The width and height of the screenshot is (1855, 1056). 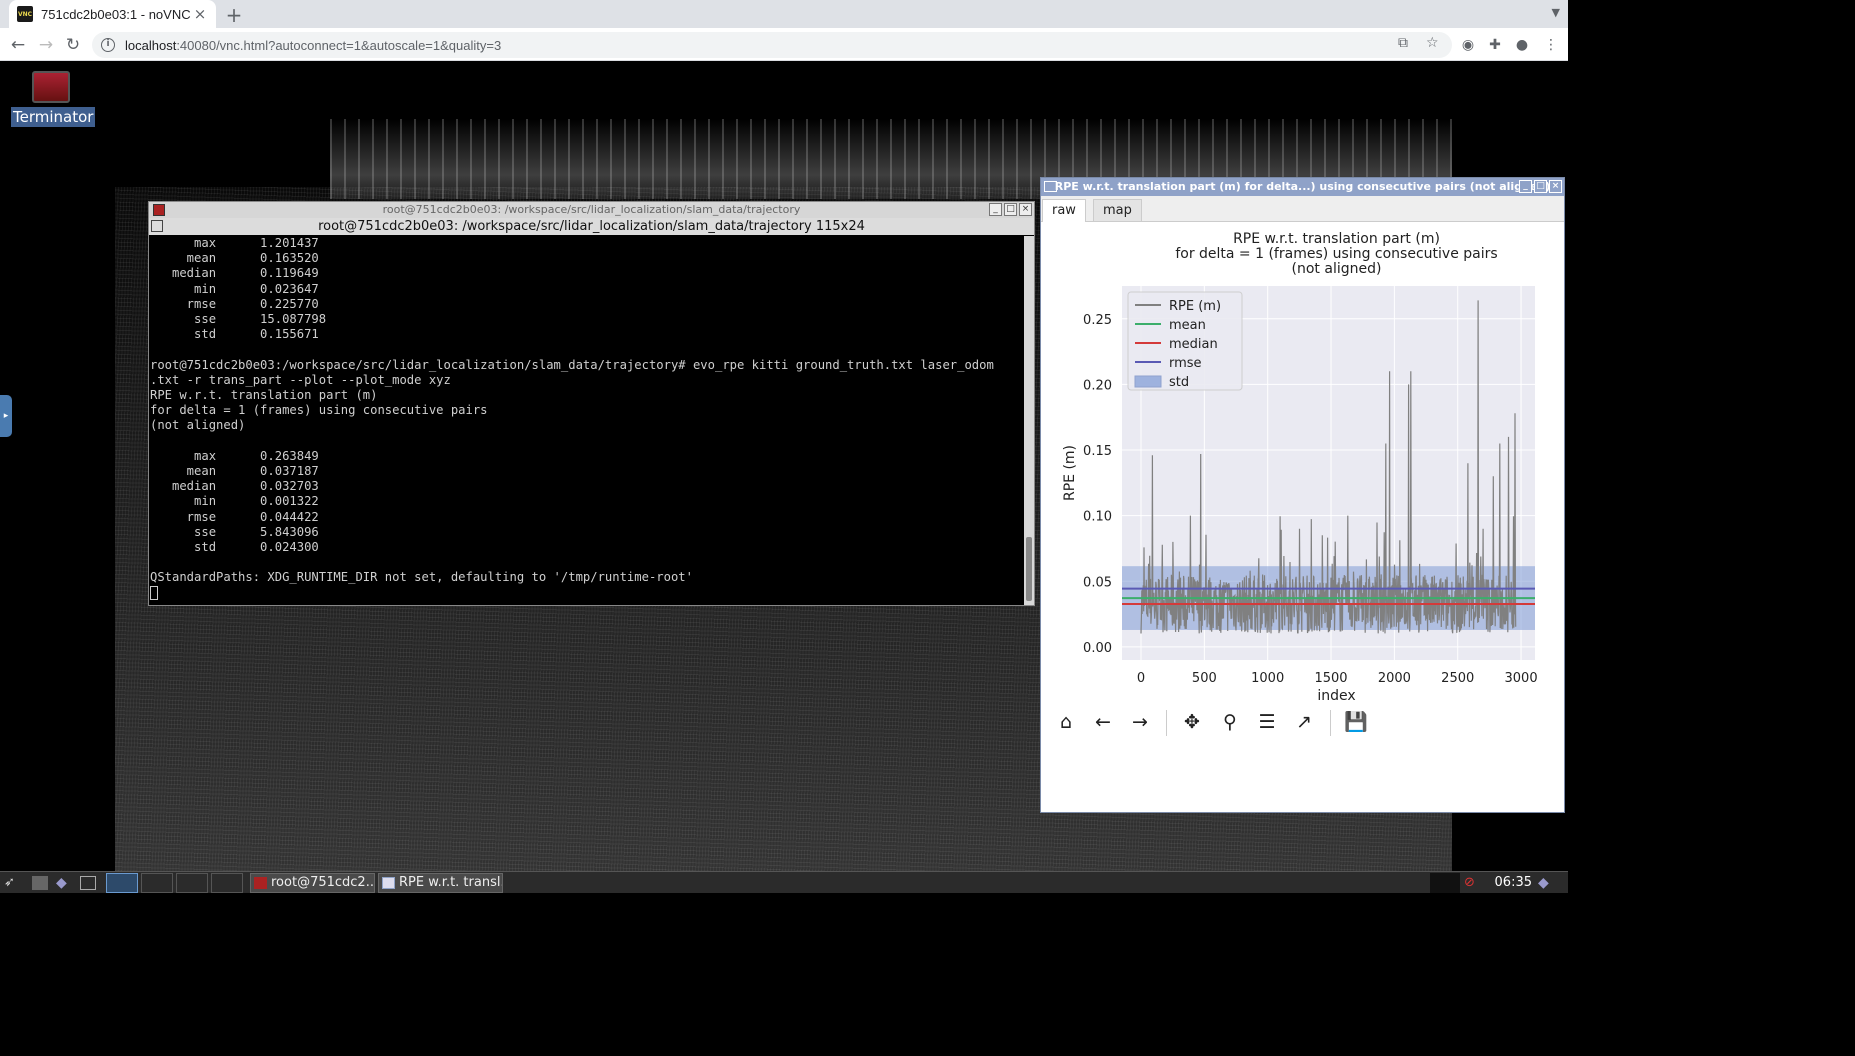 I want to click on legend-swatch-std, so click(x=1148, y=381).